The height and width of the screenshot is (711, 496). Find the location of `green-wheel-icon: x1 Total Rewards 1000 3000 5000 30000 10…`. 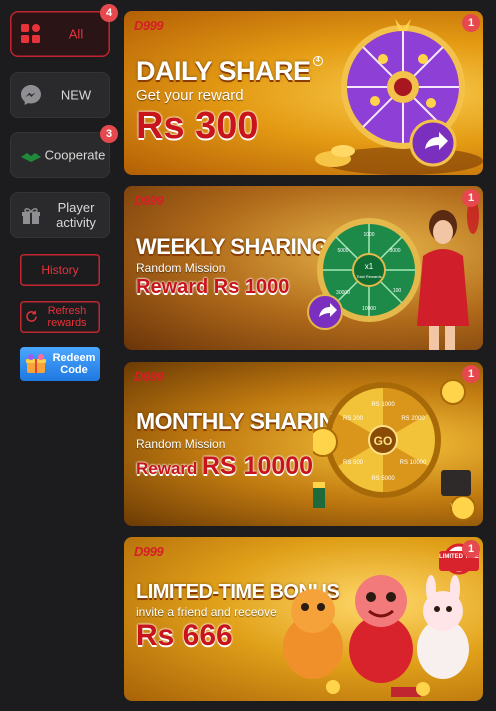

green-wheel-icon: x1 Total Rewards 1000 3000 5000 30000 10… is located at coordinates (393, 274).